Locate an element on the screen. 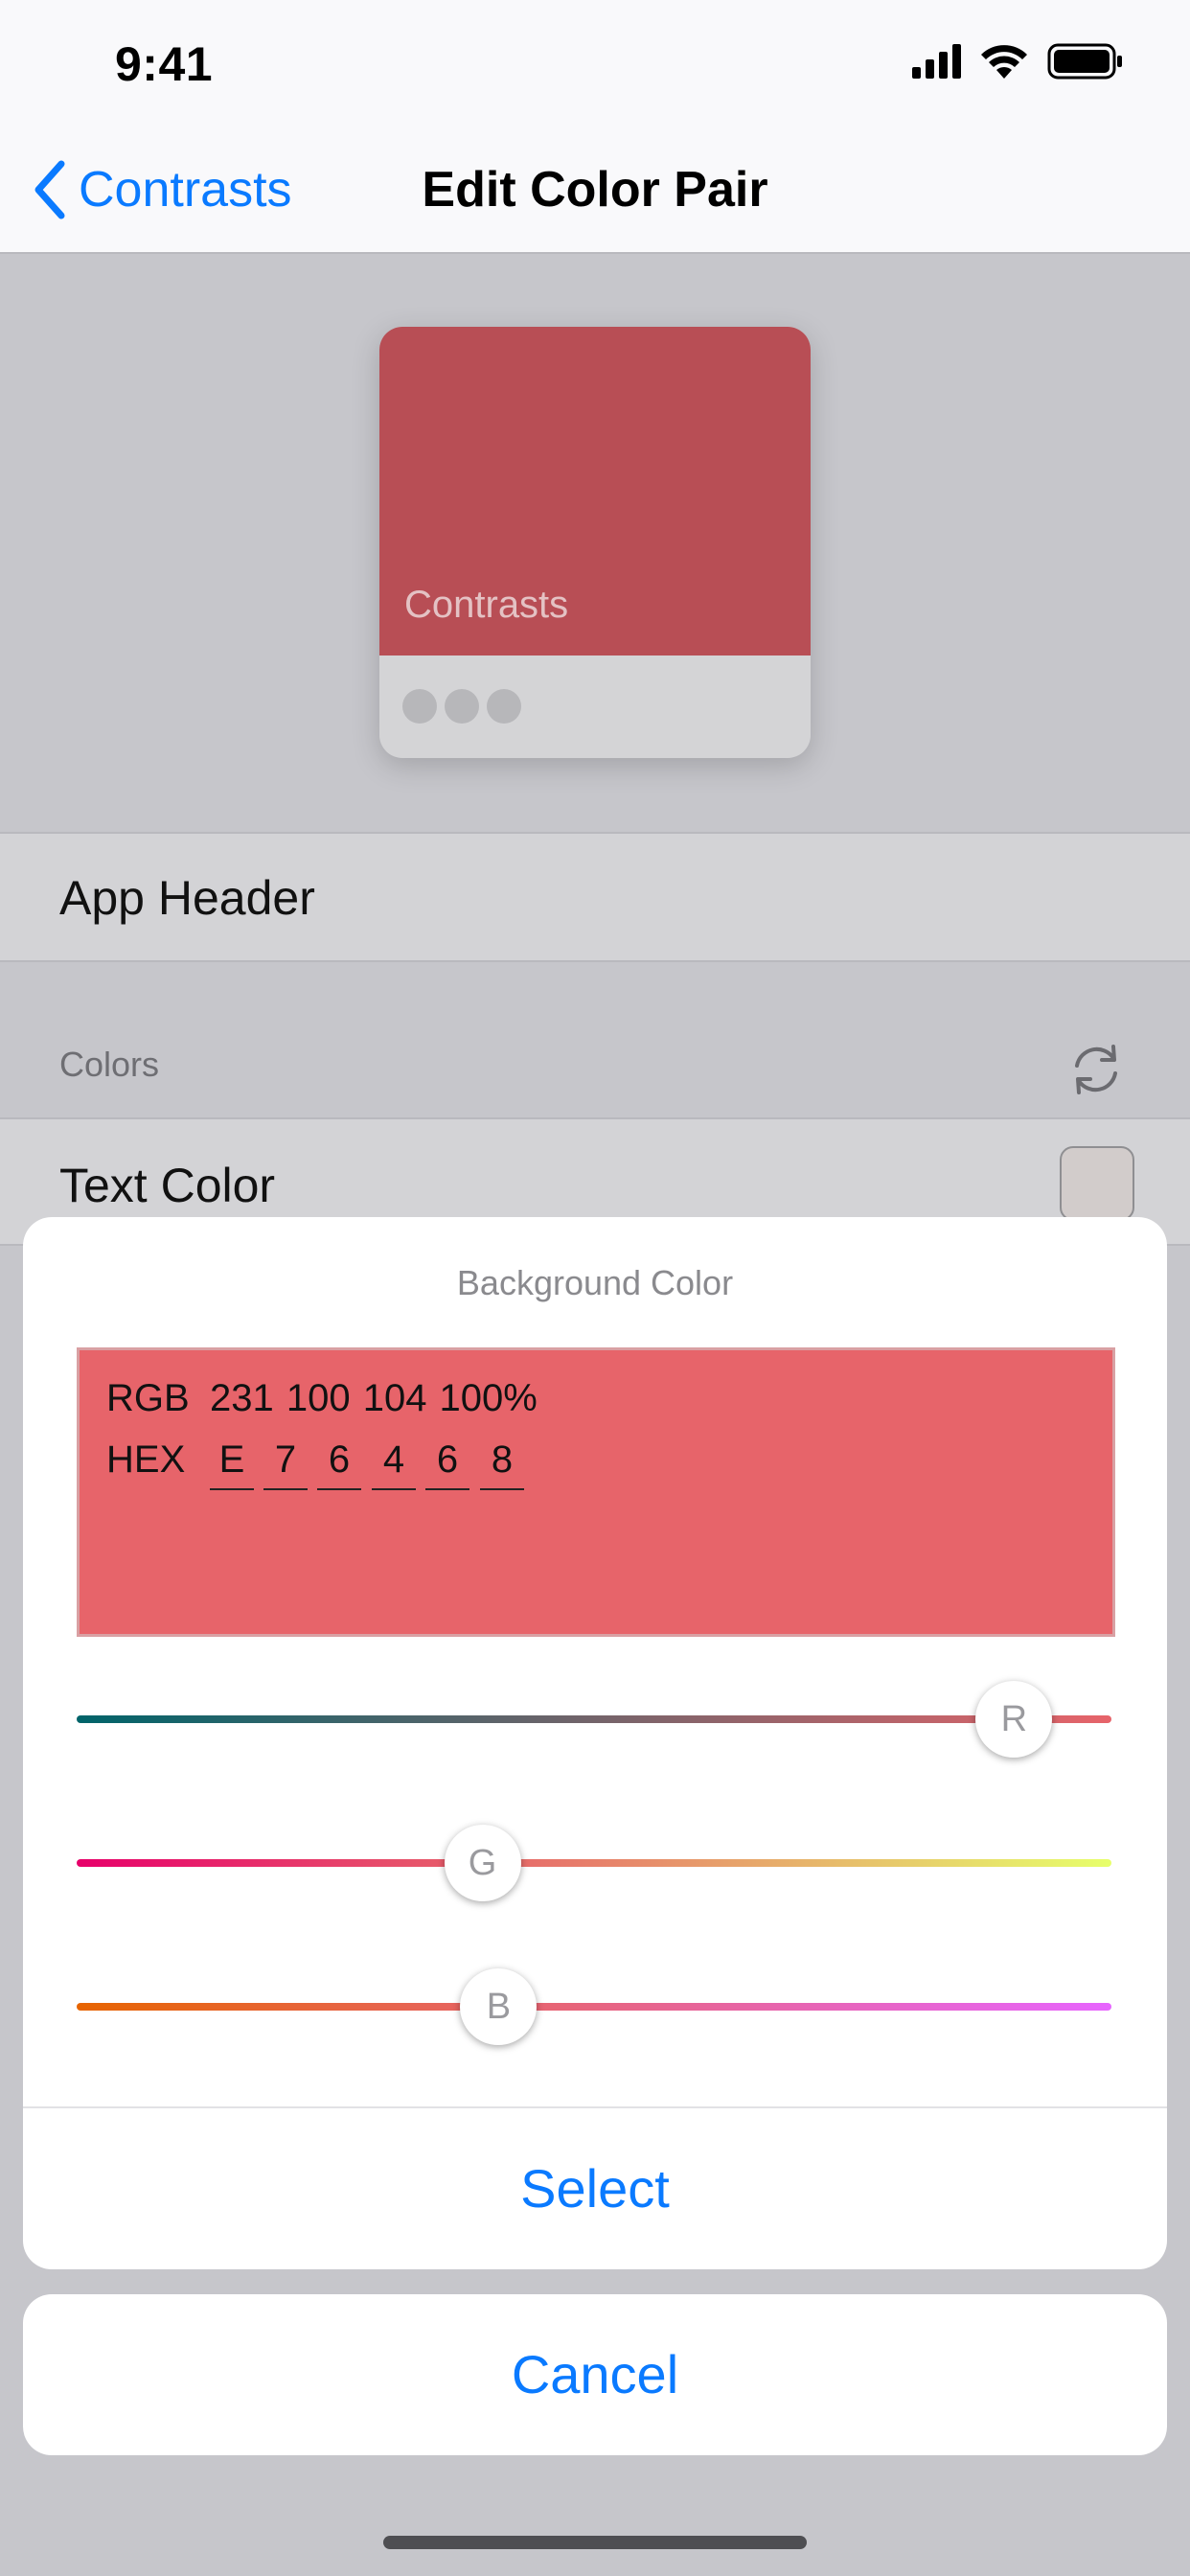 The width and height of the screenshot is (1190, 2576). red-slider-thumb: R is located at coordinates (1014, 1719).